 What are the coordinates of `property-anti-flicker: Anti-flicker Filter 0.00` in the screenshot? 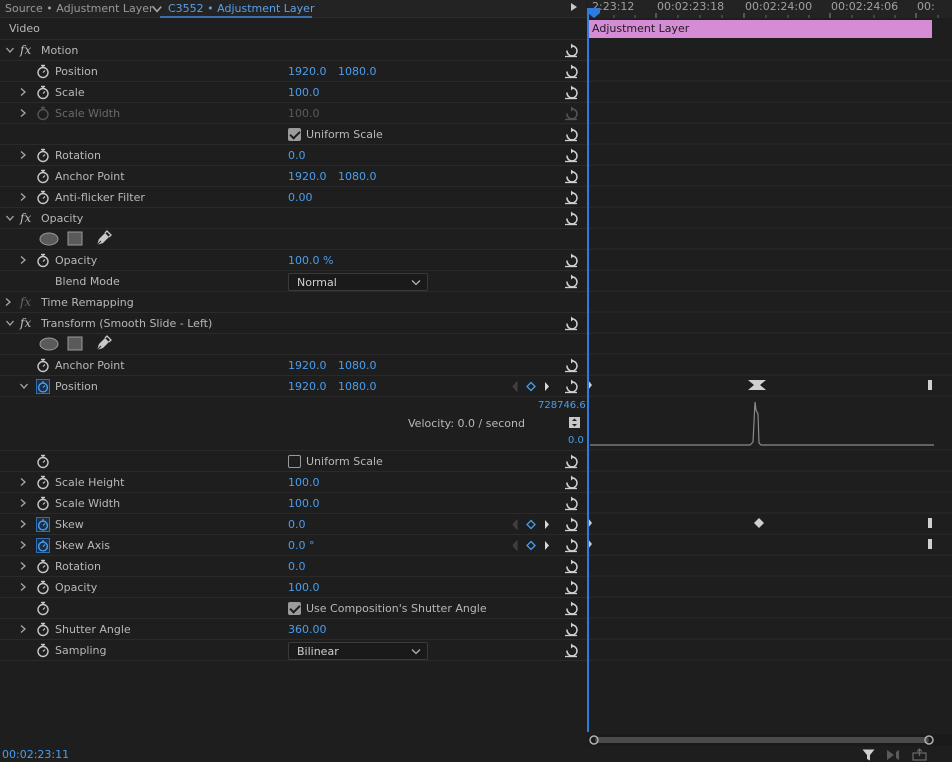 It's located at (293, 197).